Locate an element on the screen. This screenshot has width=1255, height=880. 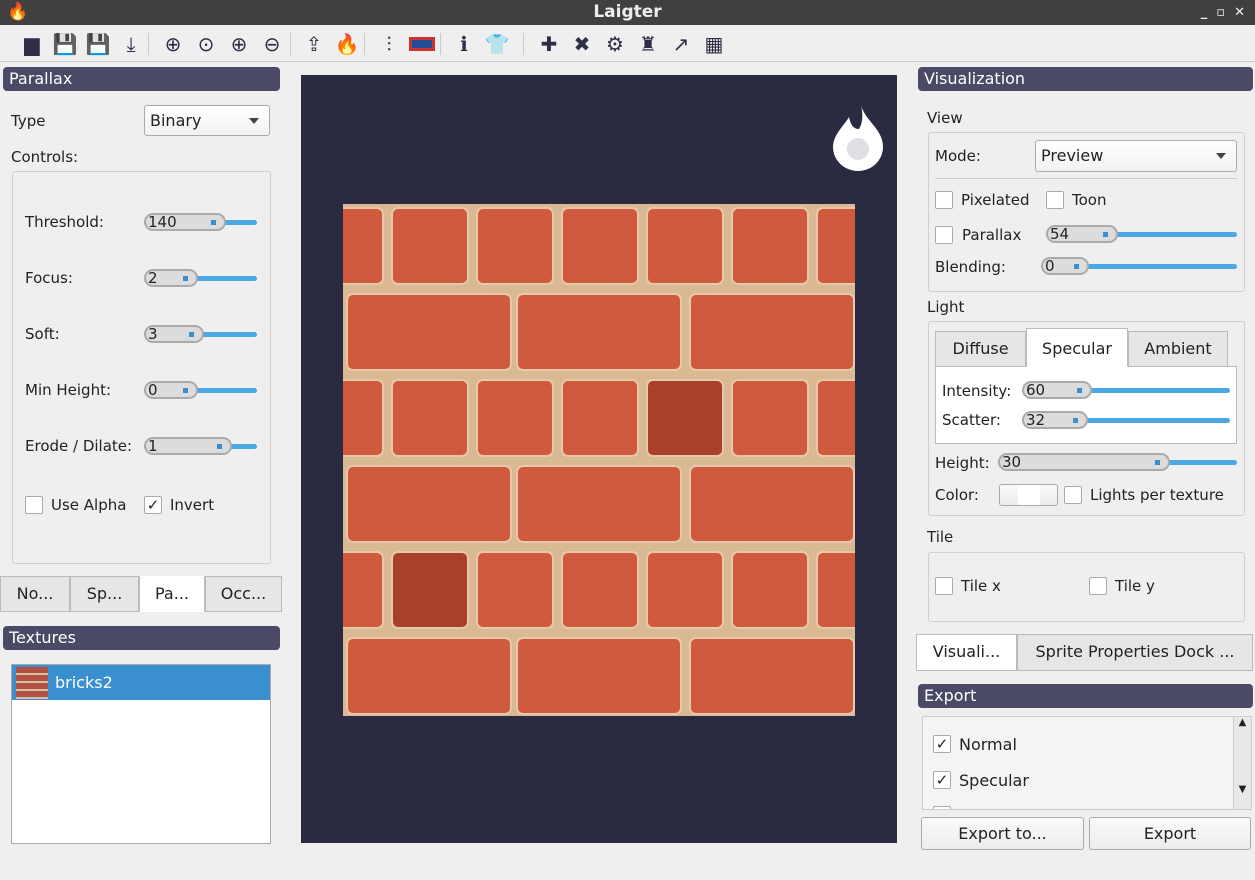
zoom-out-icon: ⊖ is located at coordinates (272, 44).